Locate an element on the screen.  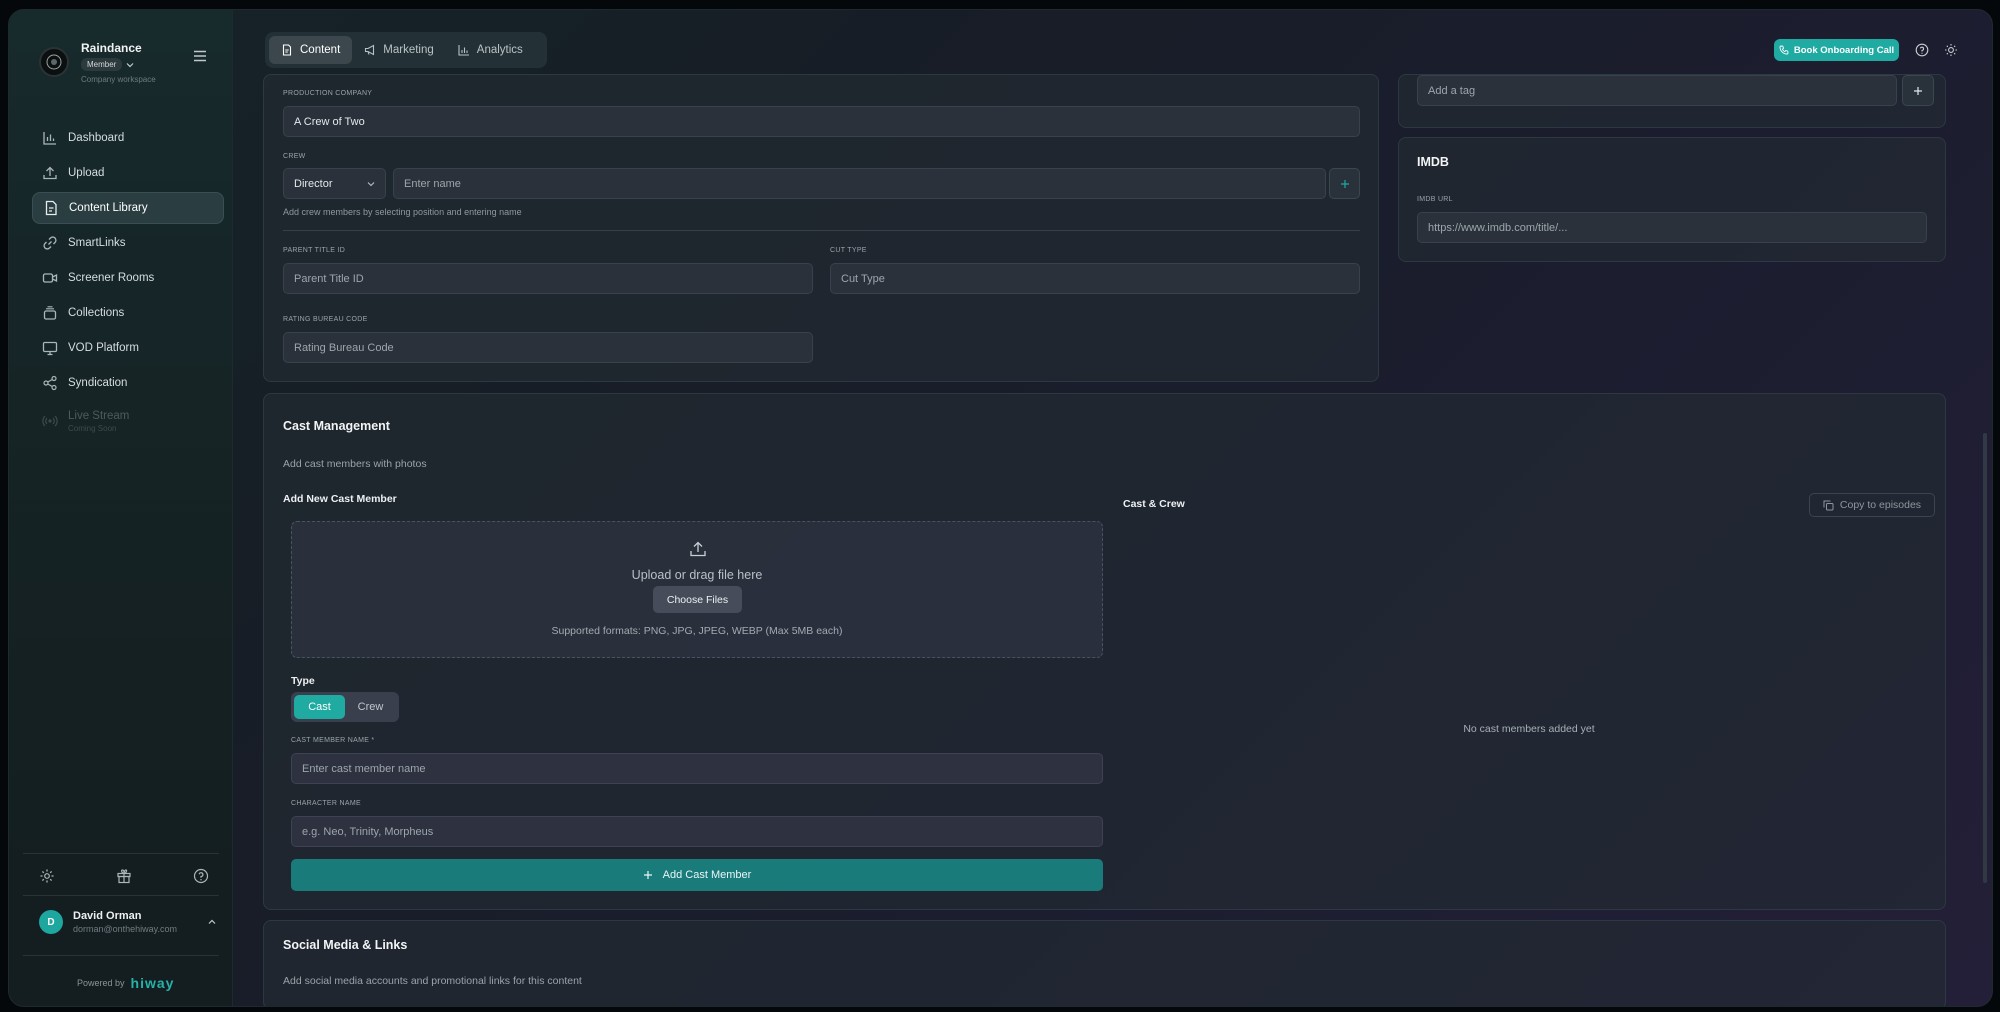
gift-icon is located at coordinates (124, 876).